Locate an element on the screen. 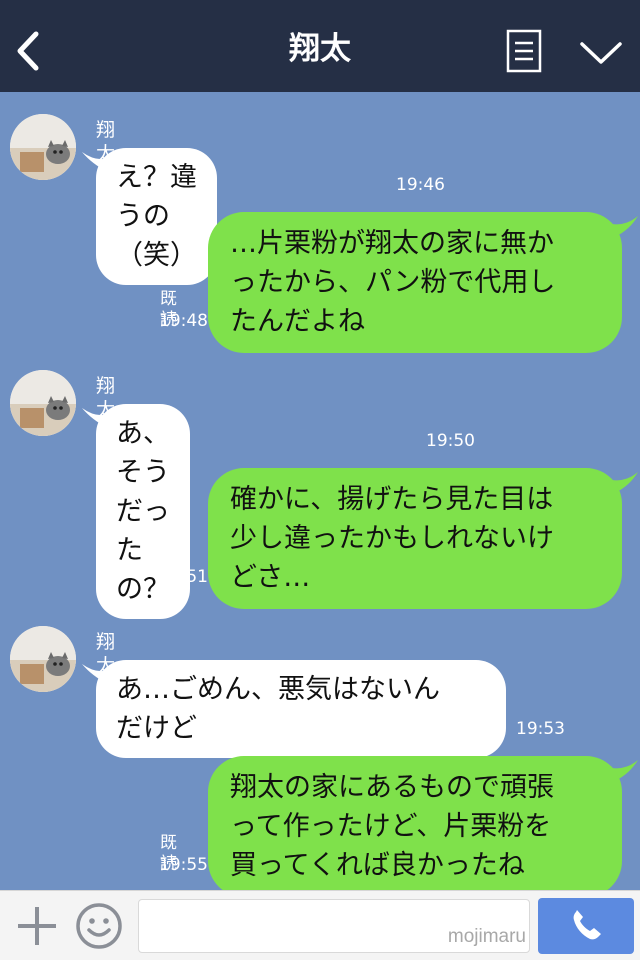 The height and width of the screenshot is (960, 640). message-time: 19:50 is located at coordinates (450, 441).